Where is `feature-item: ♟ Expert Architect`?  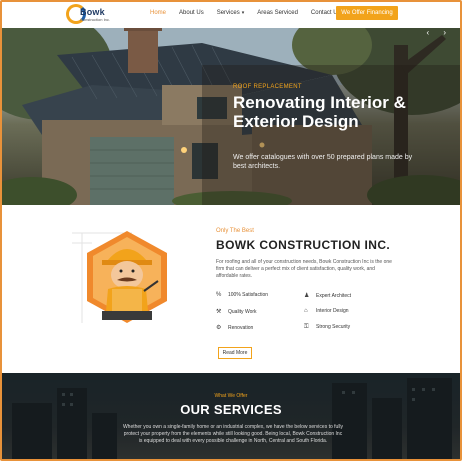
feature-item: ♟ Expert Architect is located at coordinates (327, 295).